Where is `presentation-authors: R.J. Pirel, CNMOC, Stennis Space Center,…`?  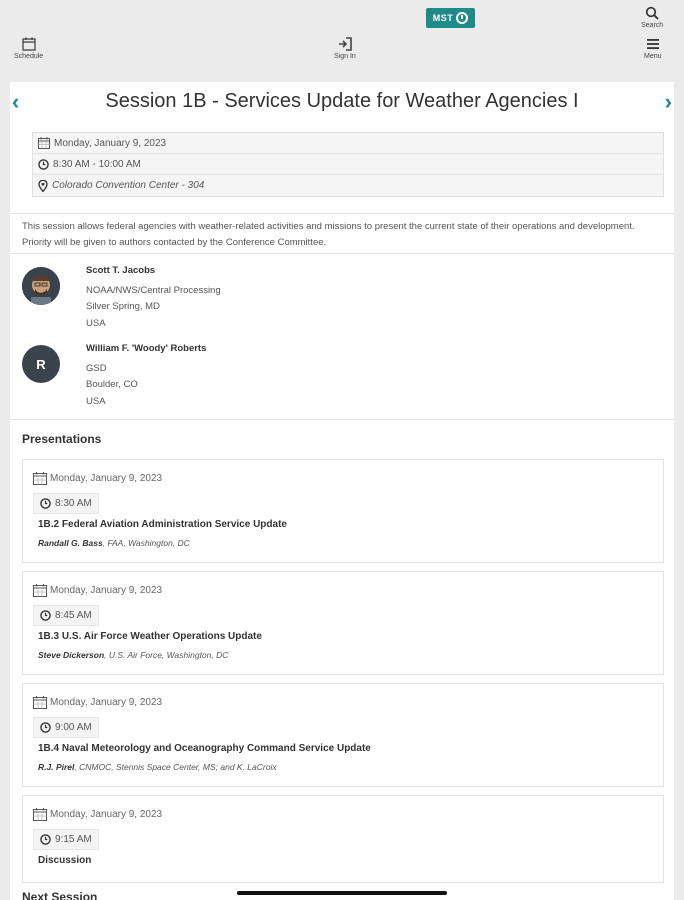
presentation-authors: R.J. Pirel, CNMOC, Stennis Space Center,… is located at coordinates (157, 767).